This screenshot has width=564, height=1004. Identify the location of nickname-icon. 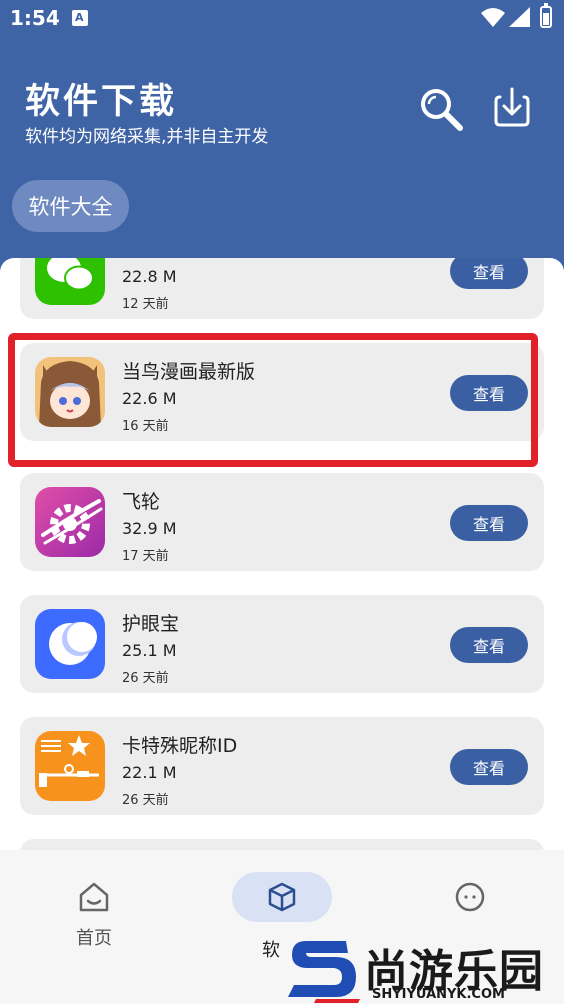
(70, 766).